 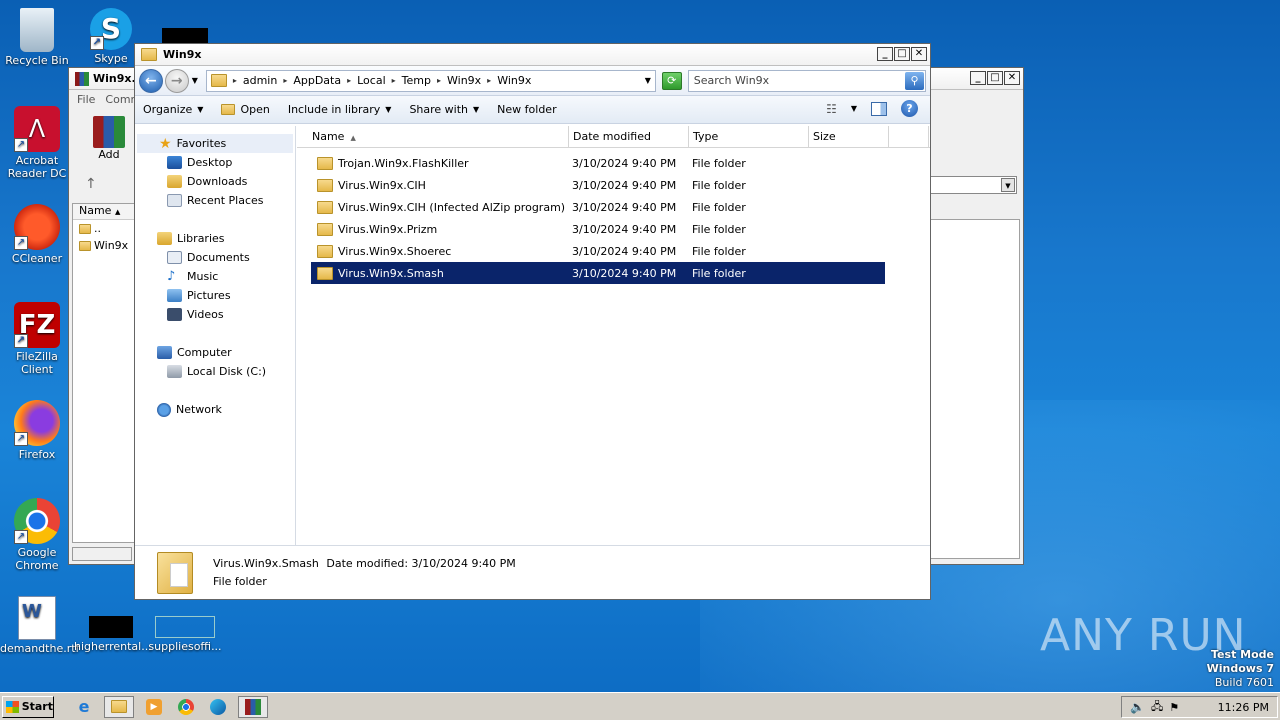 I want to click on nav-network: Network, so click(x=215, y=409).